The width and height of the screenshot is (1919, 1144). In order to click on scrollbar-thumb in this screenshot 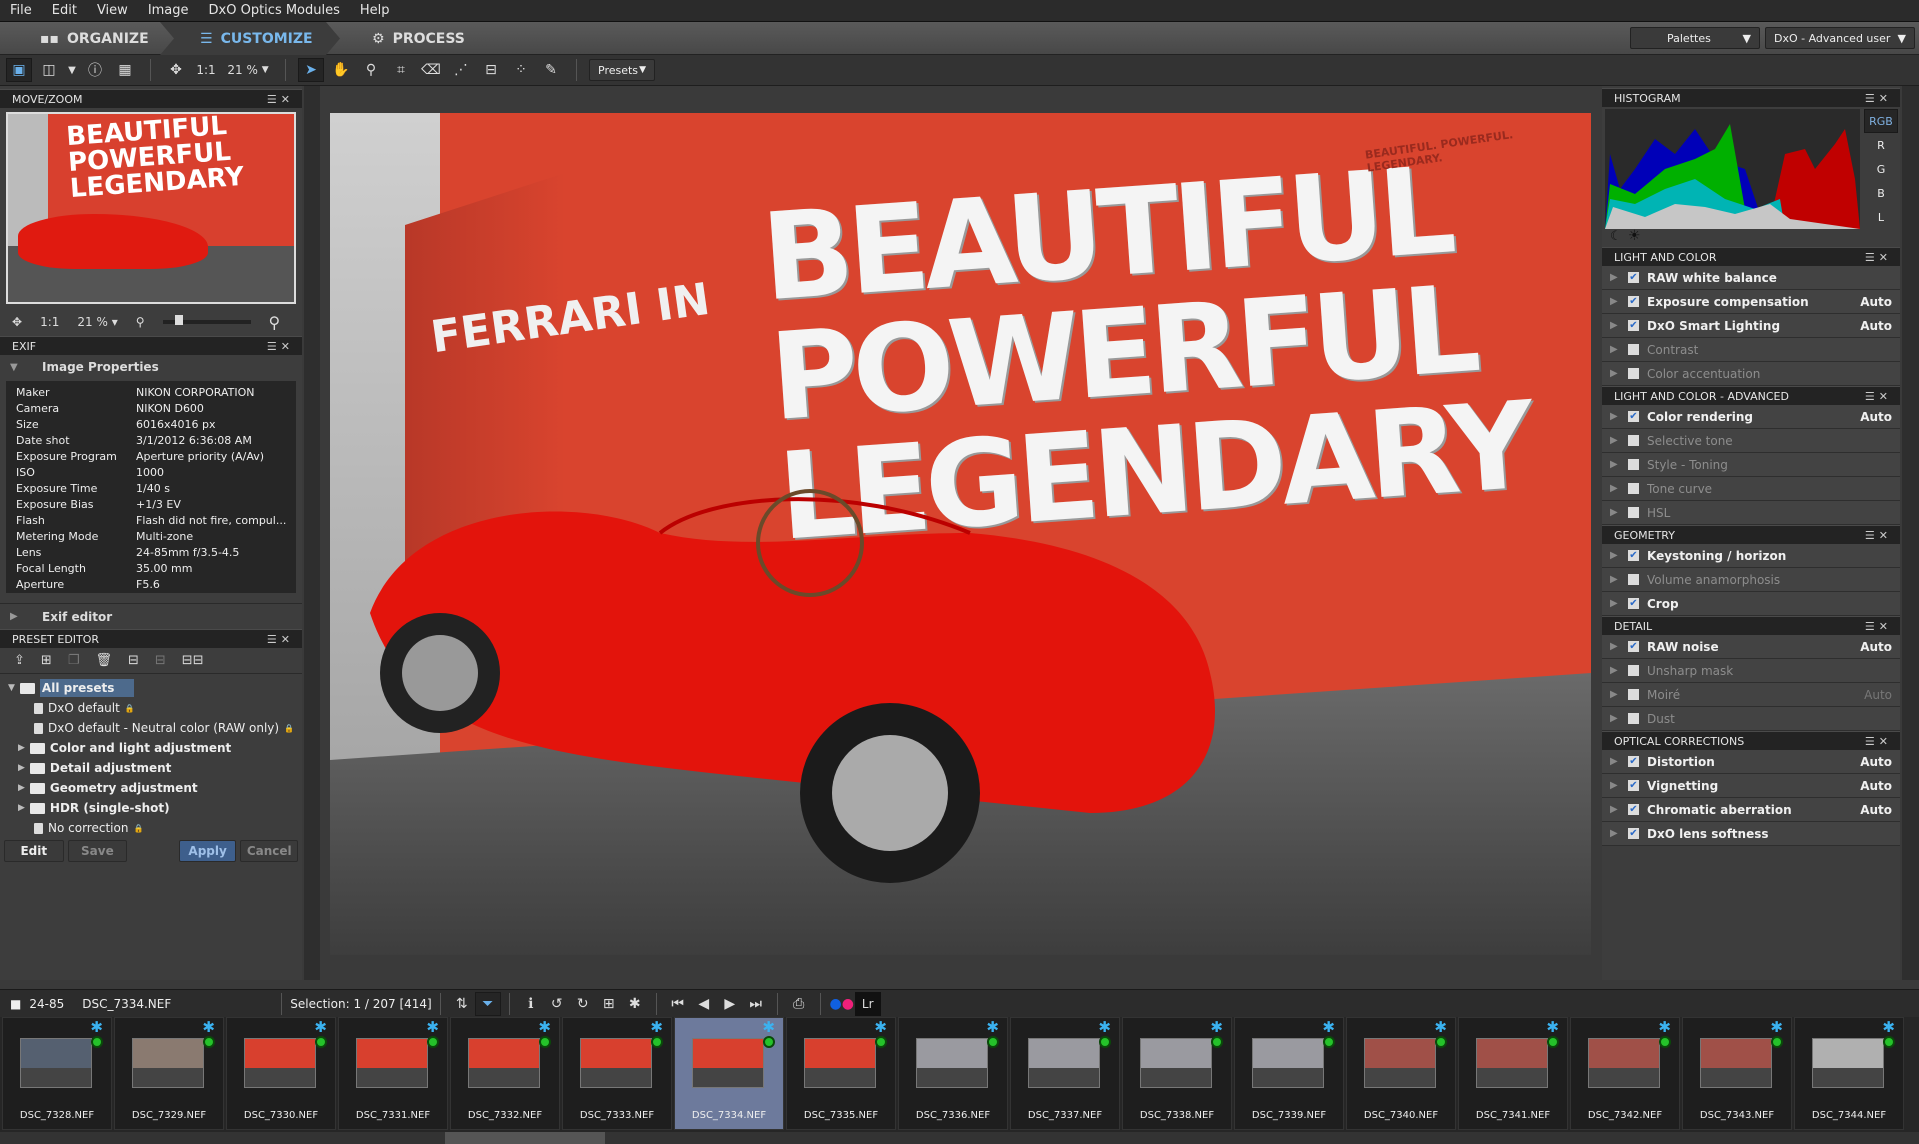, I will do `click(525, 1138)`.